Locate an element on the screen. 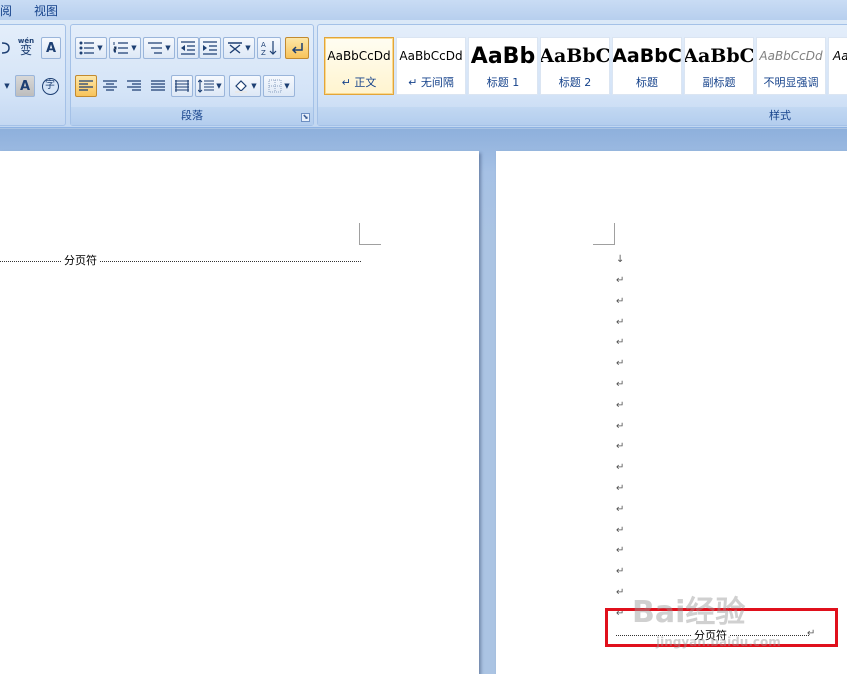  phonetic-guide-button: wén 变 is located at coordinates (26, 46).